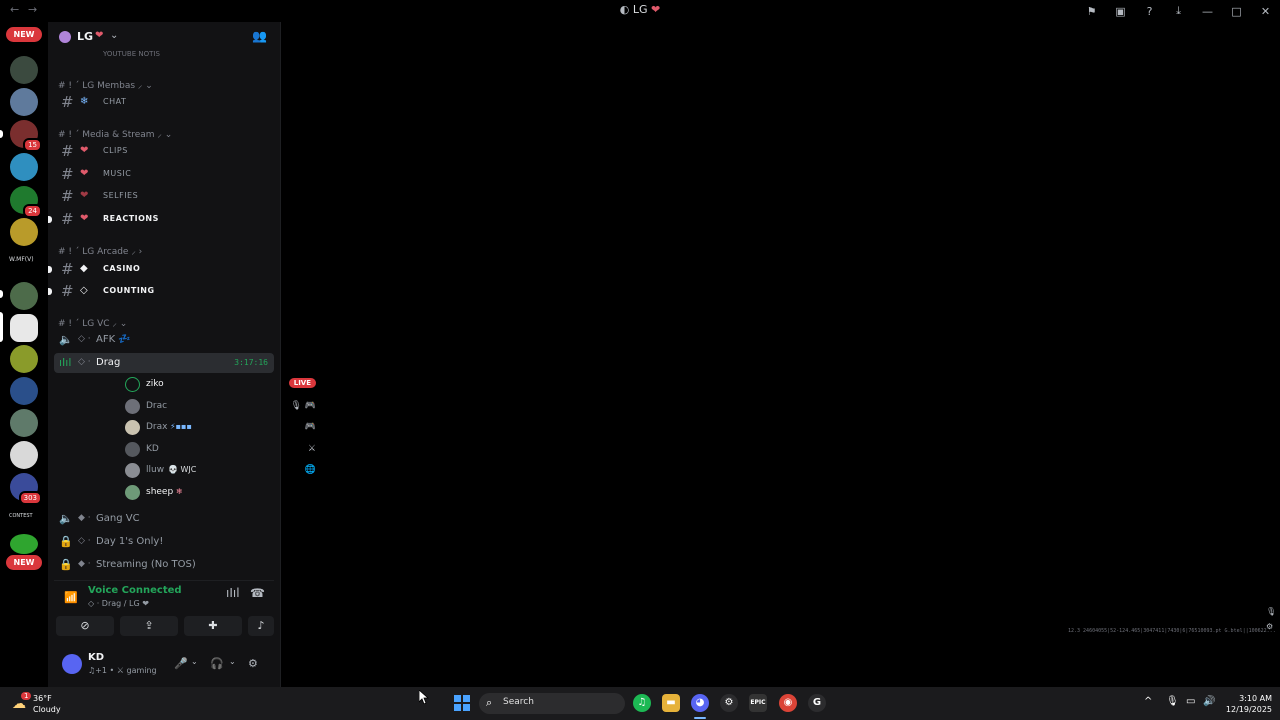  I want to click on user-tag: 💀 WJC, so click(182, 469).